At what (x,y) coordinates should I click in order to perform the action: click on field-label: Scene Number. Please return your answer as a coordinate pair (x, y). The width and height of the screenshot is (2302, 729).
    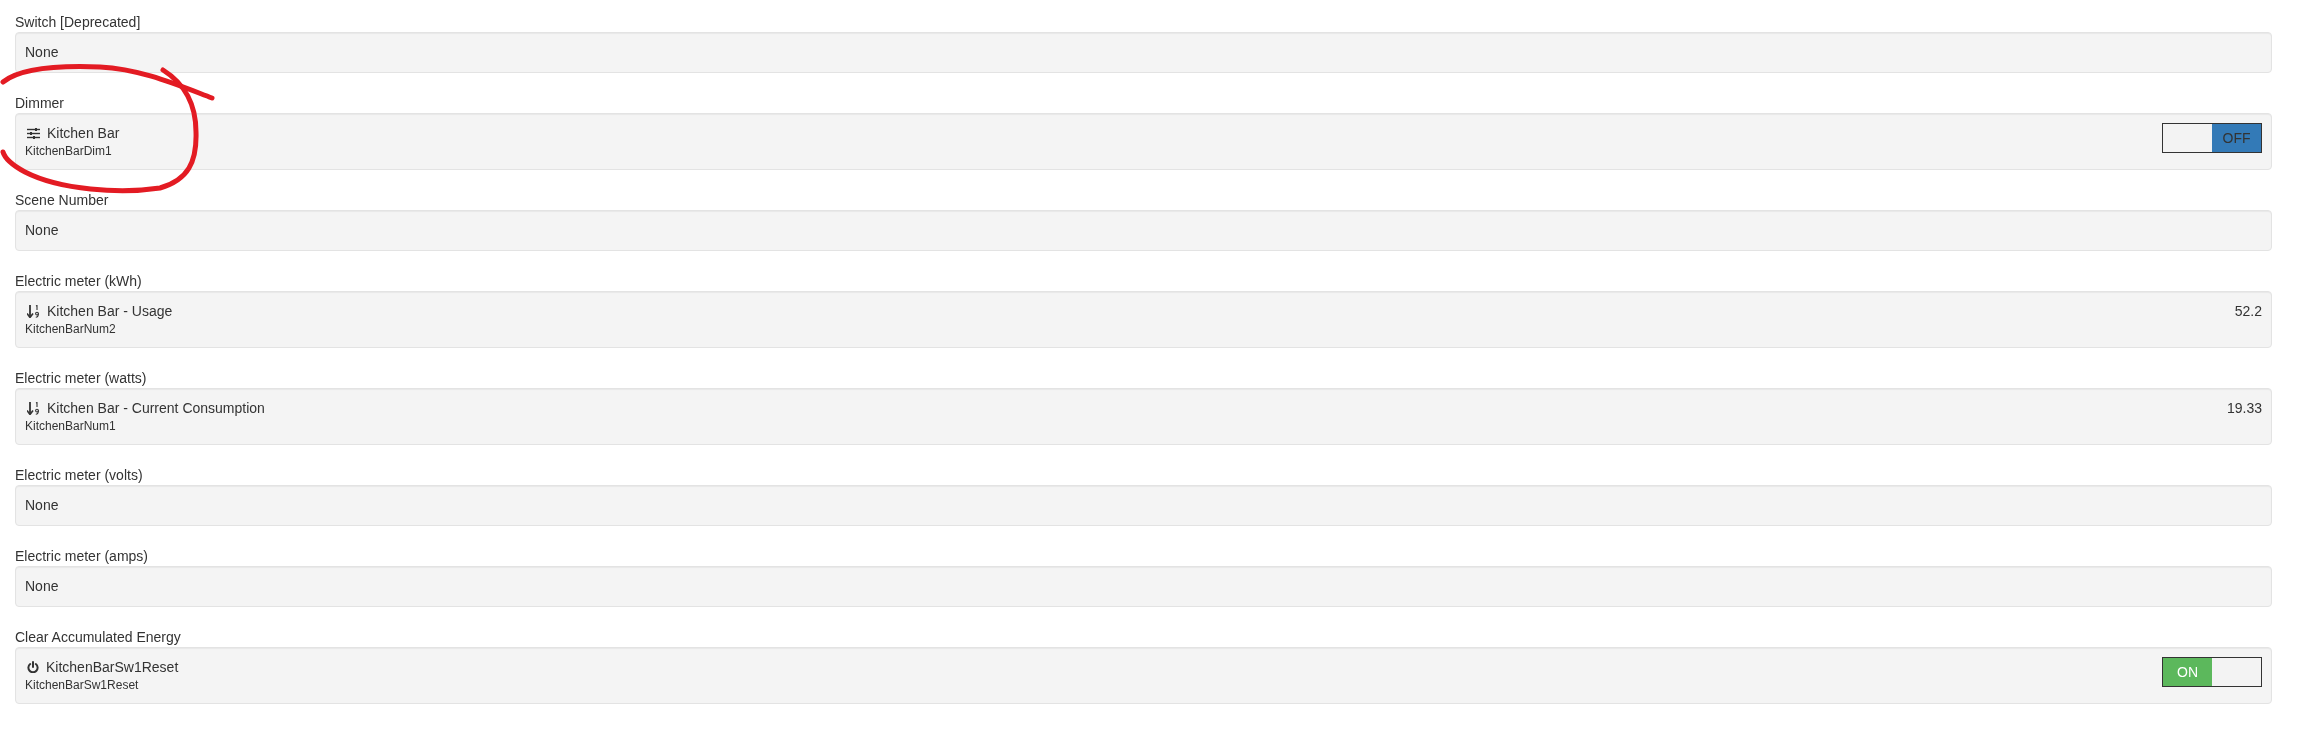
    Looking at the image, I should click on (62, 200).